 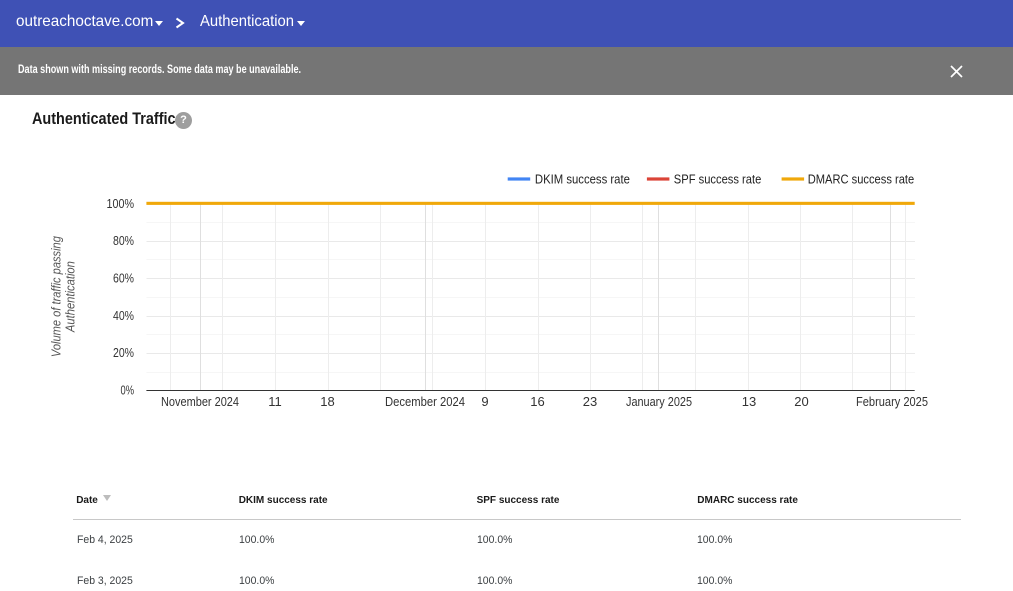 I want to click on svg-text: February 2025, so click(x=892, y=401).